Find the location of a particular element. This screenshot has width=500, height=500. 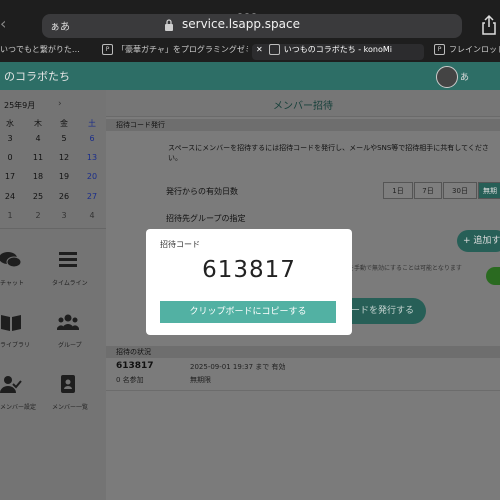

tab-3-active: ✕ いつものコラボたち - konoMi is located at coordinates (338, 52).